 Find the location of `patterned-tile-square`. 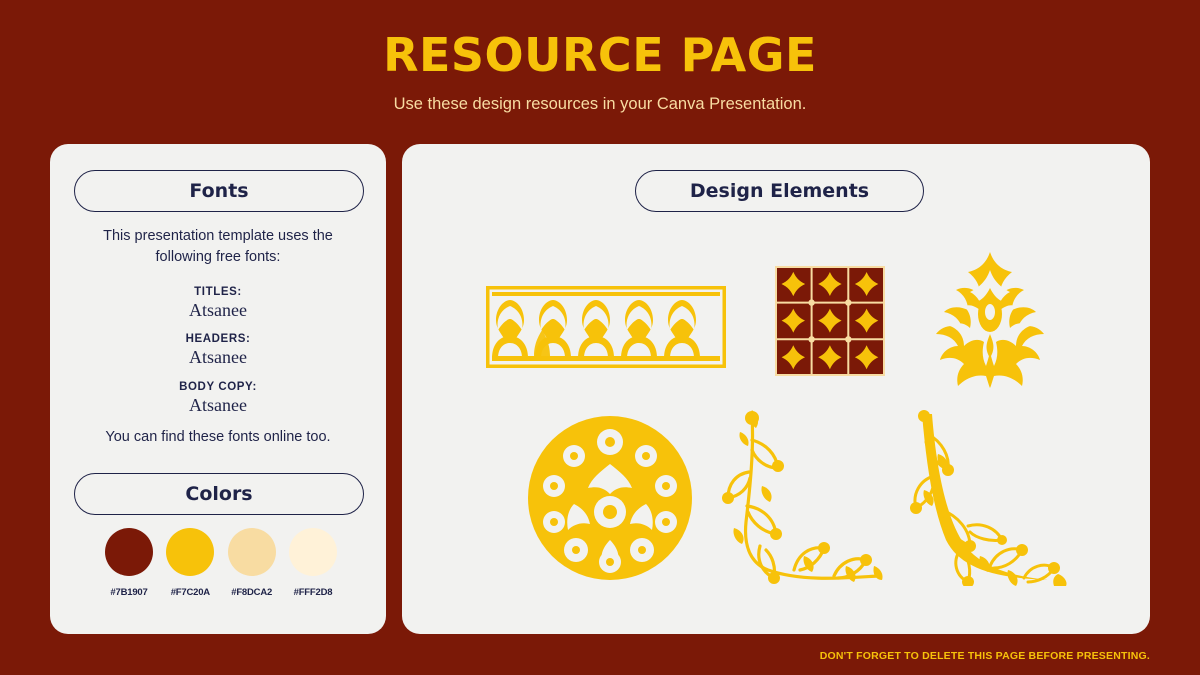

patterned-tile-square is located at coordinates (830, 321).